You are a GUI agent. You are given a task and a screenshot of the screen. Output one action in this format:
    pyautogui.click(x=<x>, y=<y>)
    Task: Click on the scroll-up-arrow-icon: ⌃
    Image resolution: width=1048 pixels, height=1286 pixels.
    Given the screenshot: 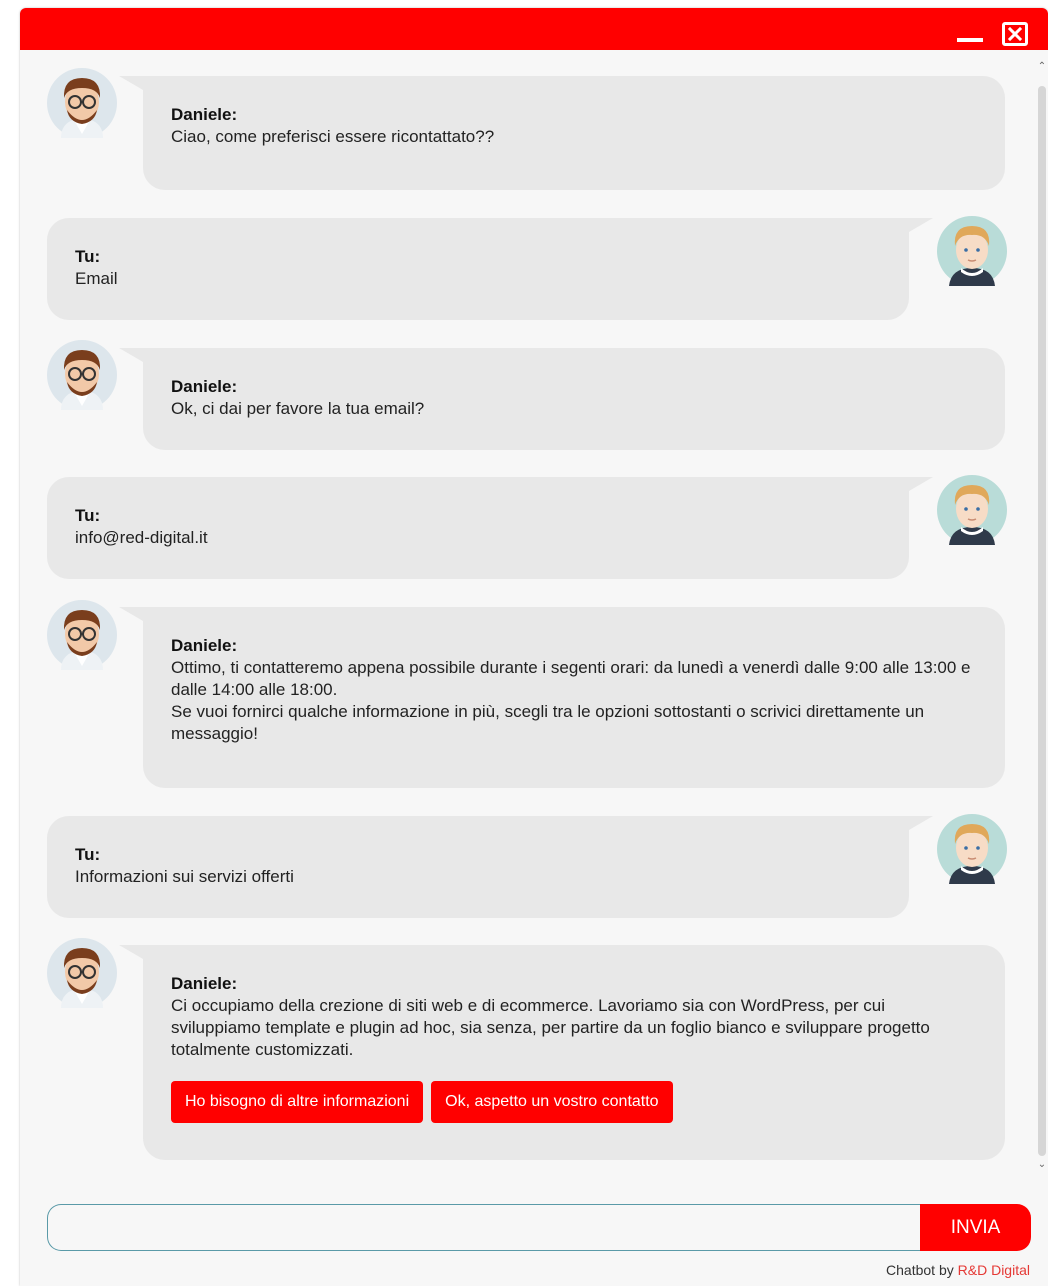 What is the action you would take?
    pyautogui.click(x=1042, y=67)
    